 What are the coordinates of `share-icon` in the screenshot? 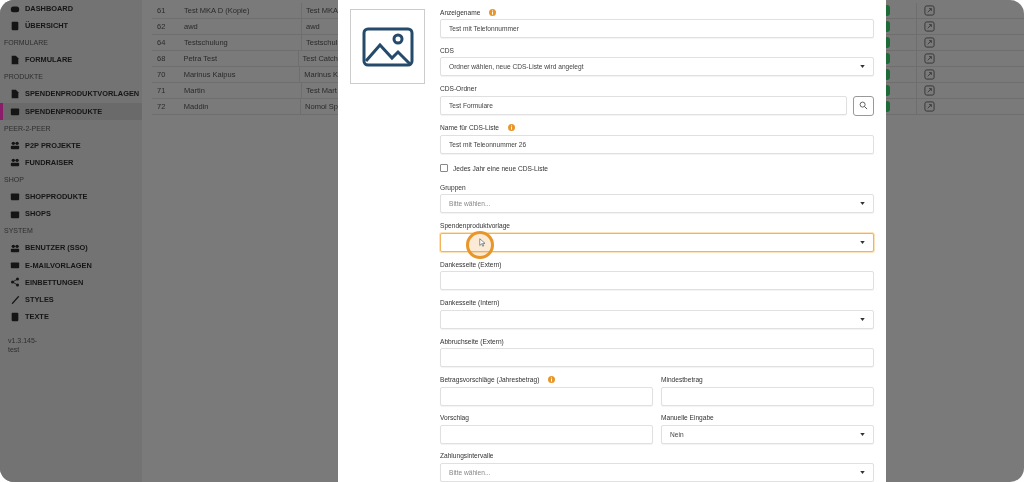 It's located at (15, 282).